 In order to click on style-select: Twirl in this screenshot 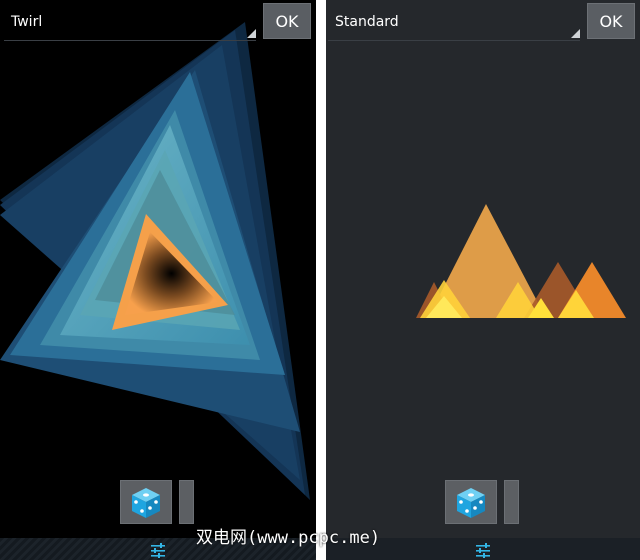, I will do `click(130, 22)`.